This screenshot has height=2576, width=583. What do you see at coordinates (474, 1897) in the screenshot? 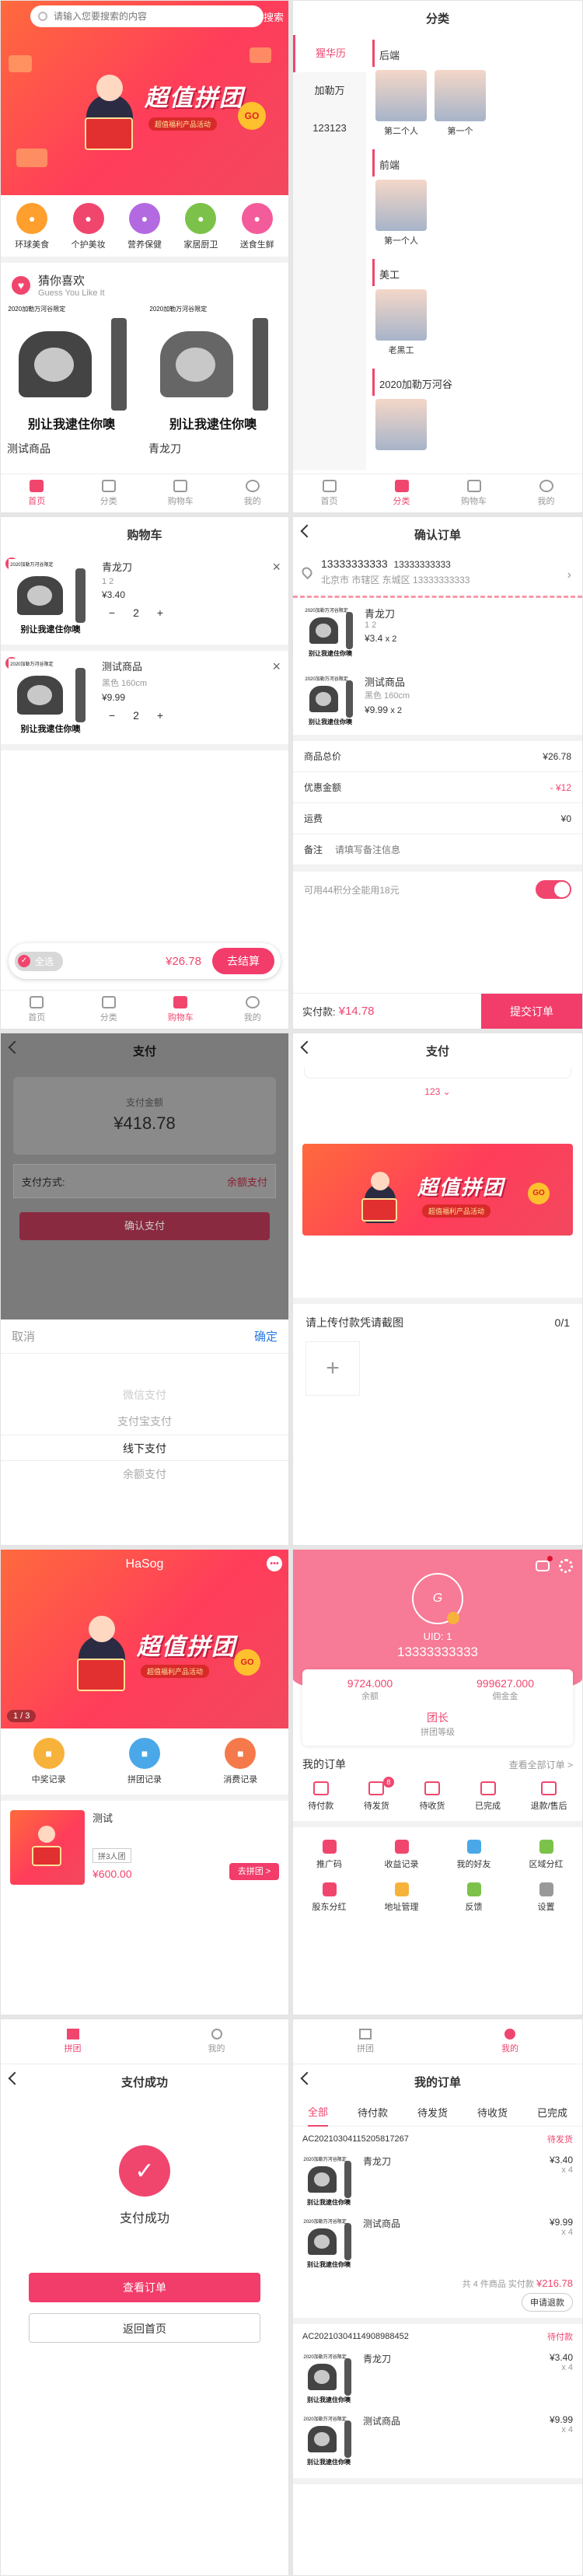
I see `tool-item: 反馈` at bounding box center [474, 1897].